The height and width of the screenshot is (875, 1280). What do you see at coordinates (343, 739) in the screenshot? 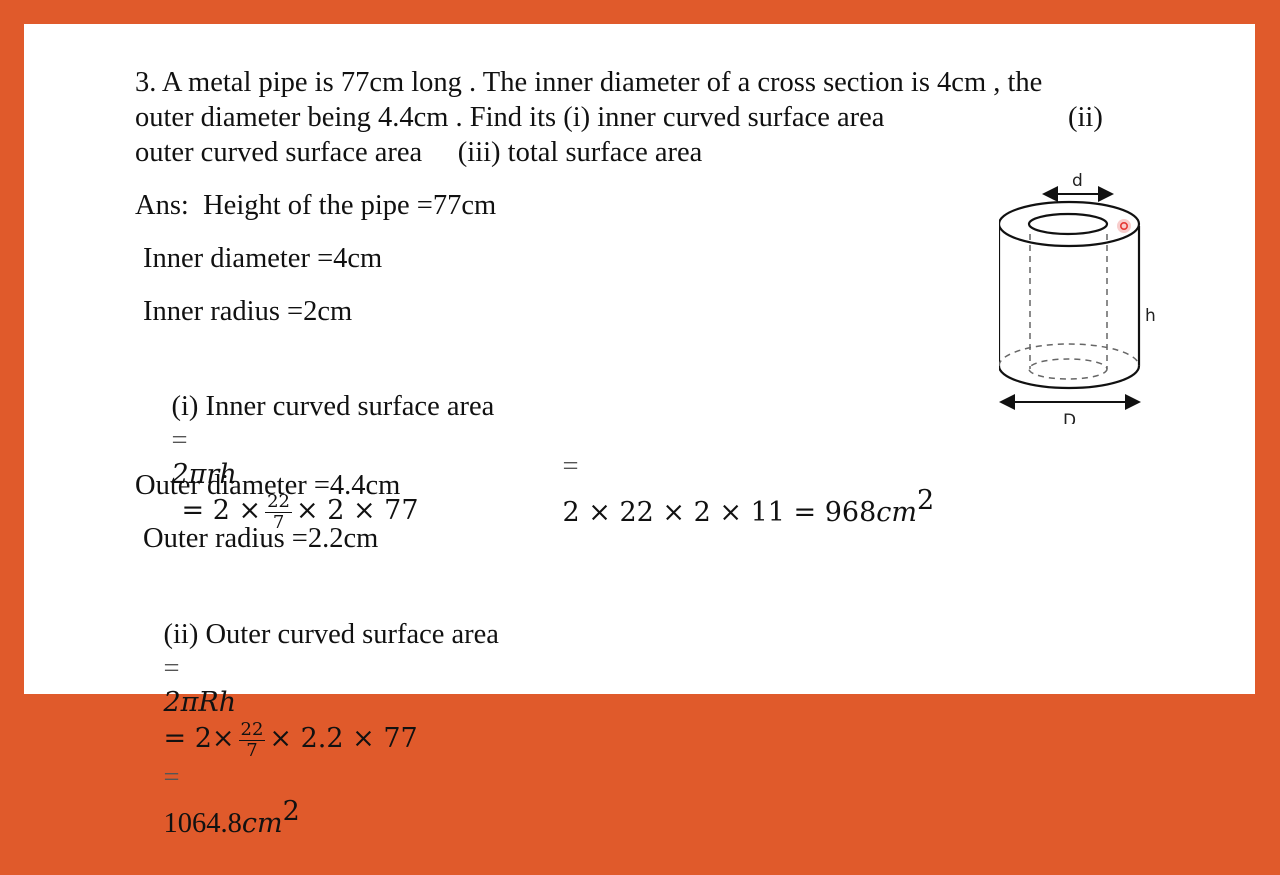
I see `outer-csa-expr-b: × 2.2 × 77` at bounding box center [343, 739].